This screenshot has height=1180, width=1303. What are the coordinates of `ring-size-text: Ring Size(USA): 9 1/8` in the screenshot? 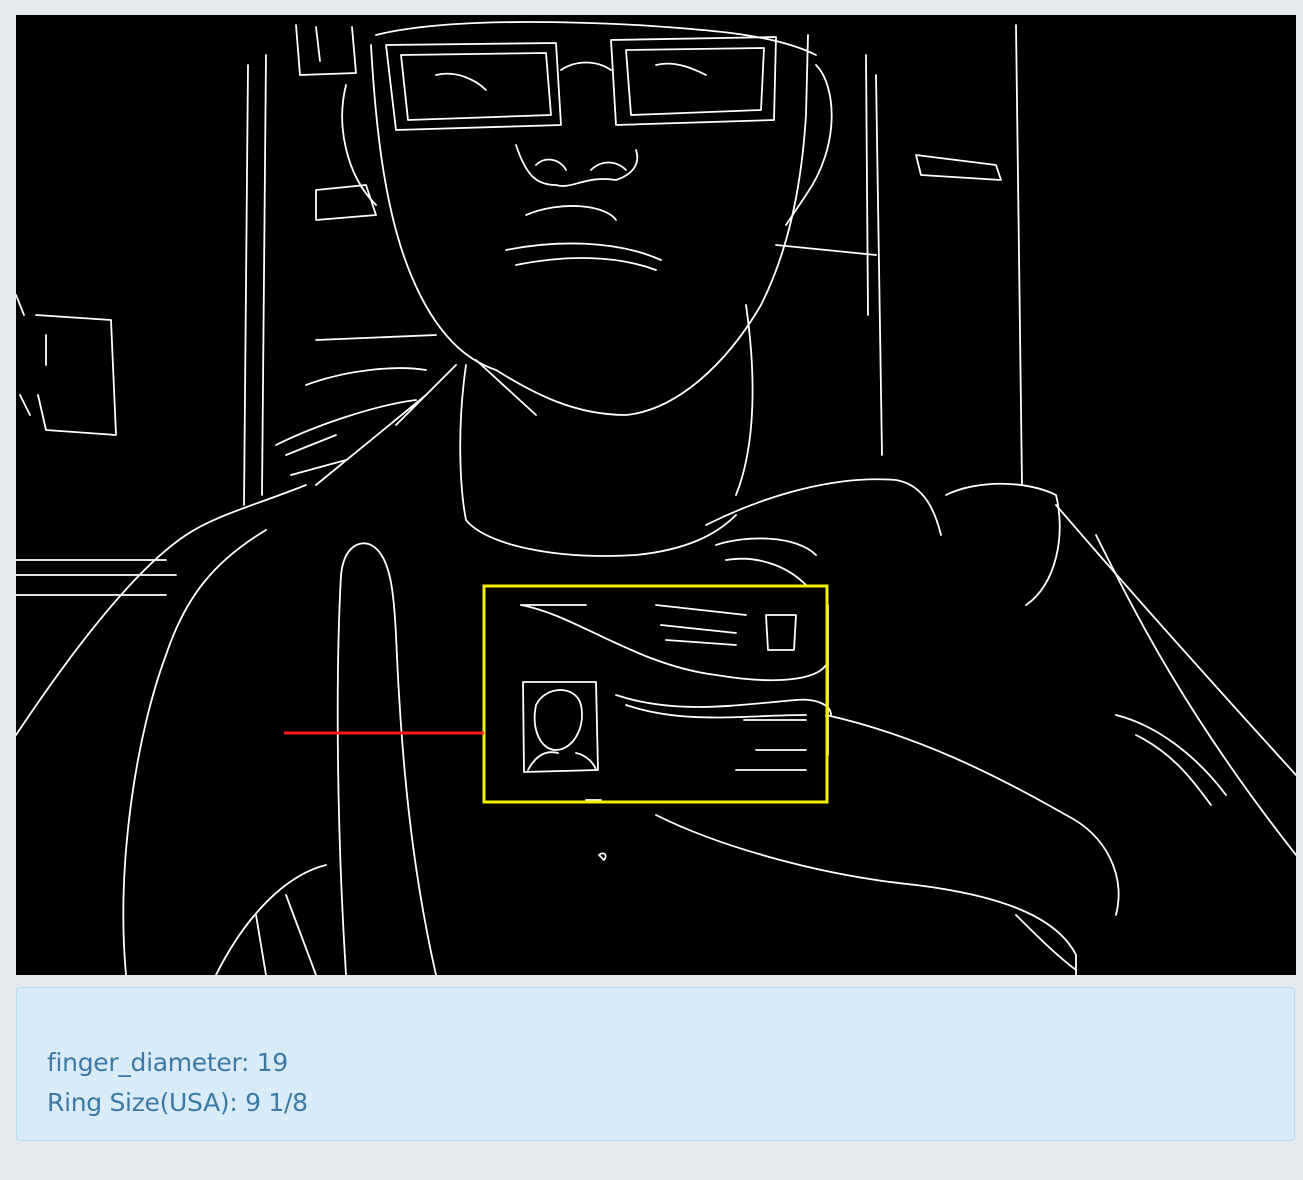 It's located at (177, 1102).